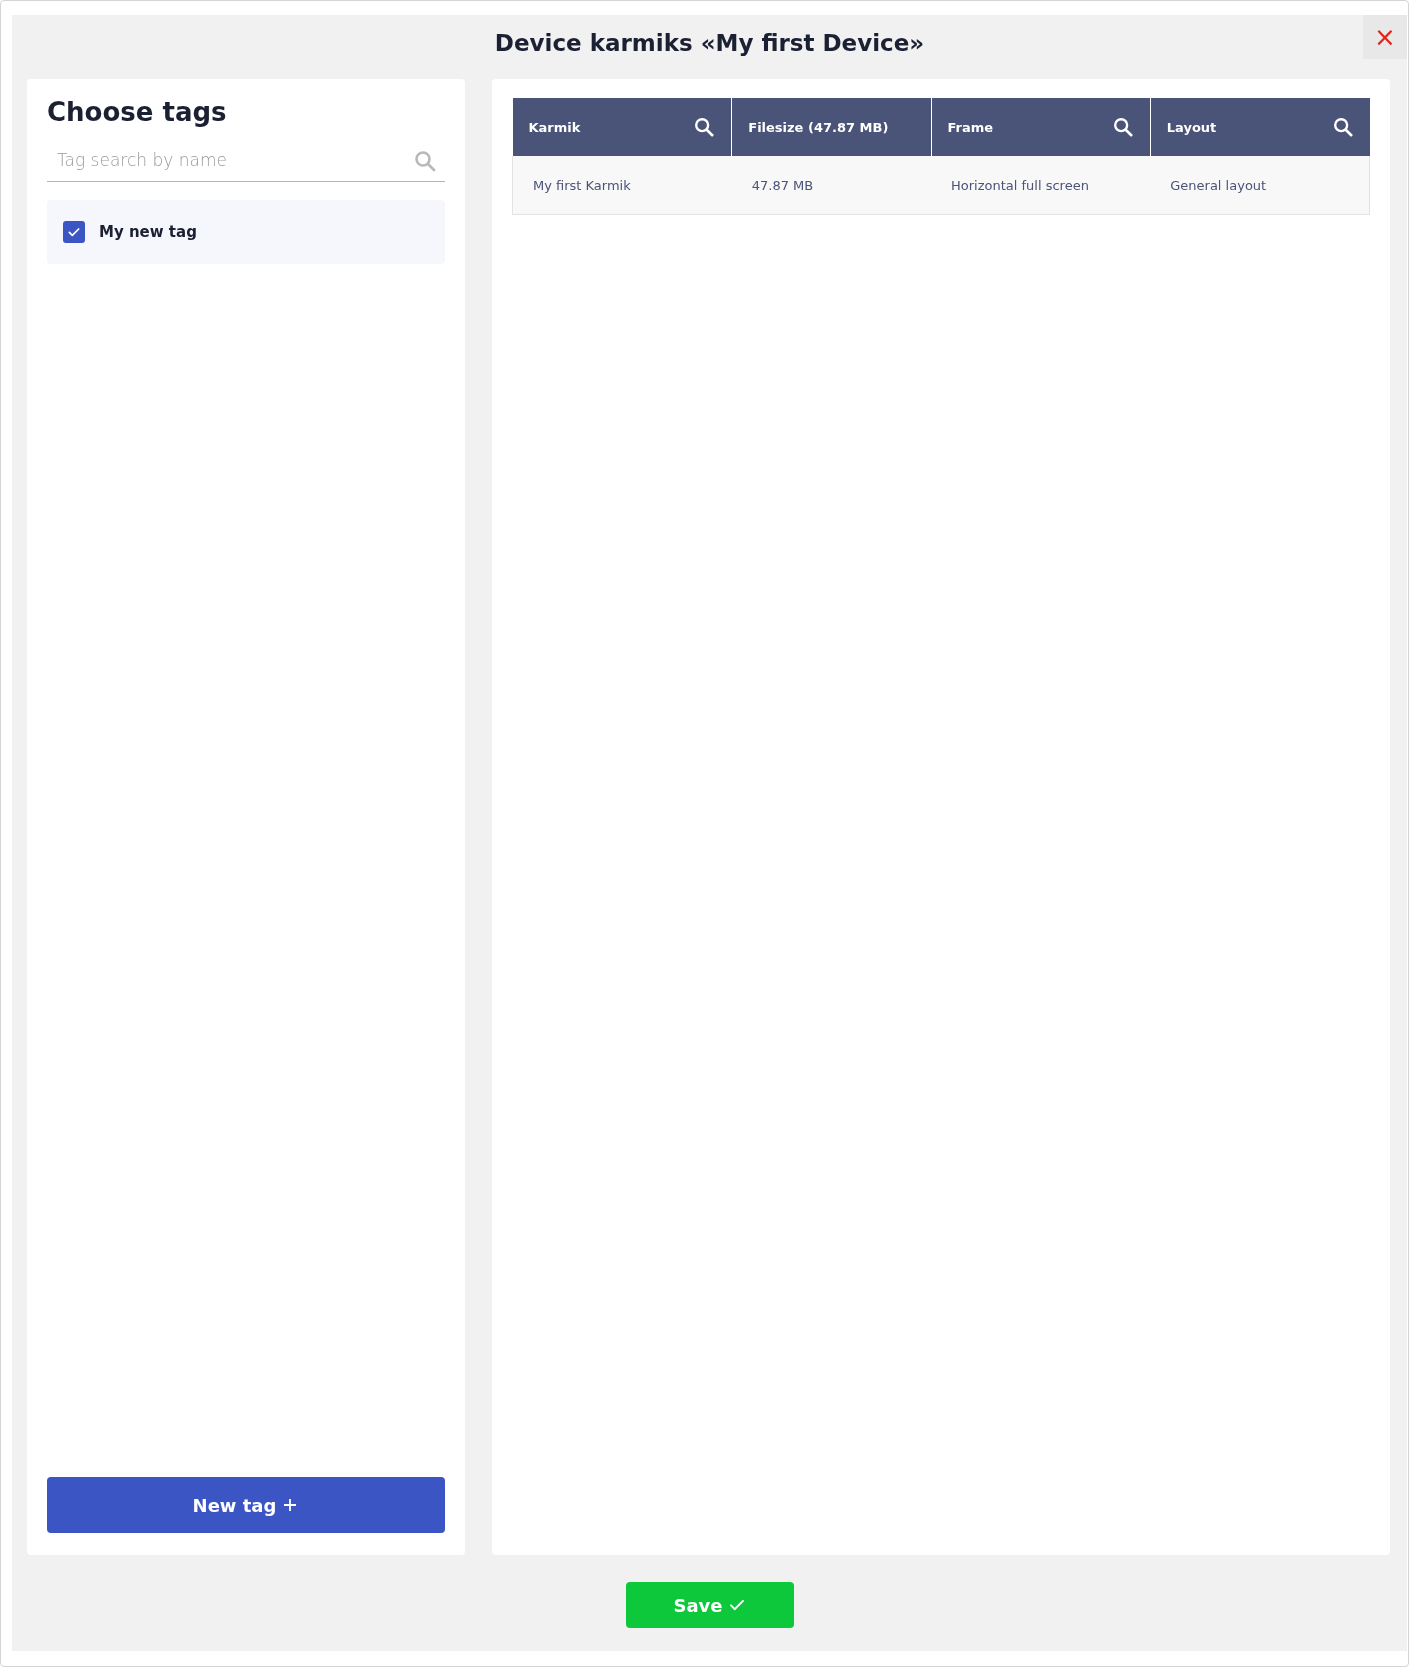 Image resolution: width=1409 pixels, height=1667 pixels. What do you see at coordinates (1191, 127) in the screenshot?
I see `column-header: Layout` at bounding box center [1191, 127].